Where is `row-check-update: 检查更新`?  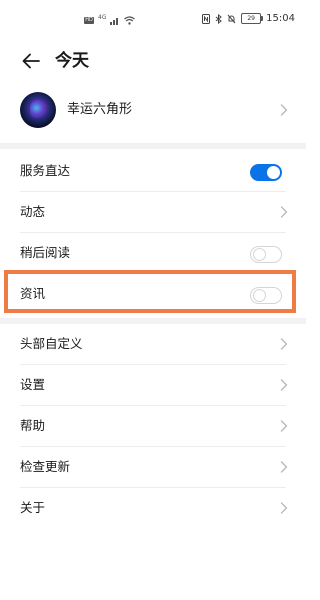 row-check-update: 检查更新 is located at coordinates (153, 467).